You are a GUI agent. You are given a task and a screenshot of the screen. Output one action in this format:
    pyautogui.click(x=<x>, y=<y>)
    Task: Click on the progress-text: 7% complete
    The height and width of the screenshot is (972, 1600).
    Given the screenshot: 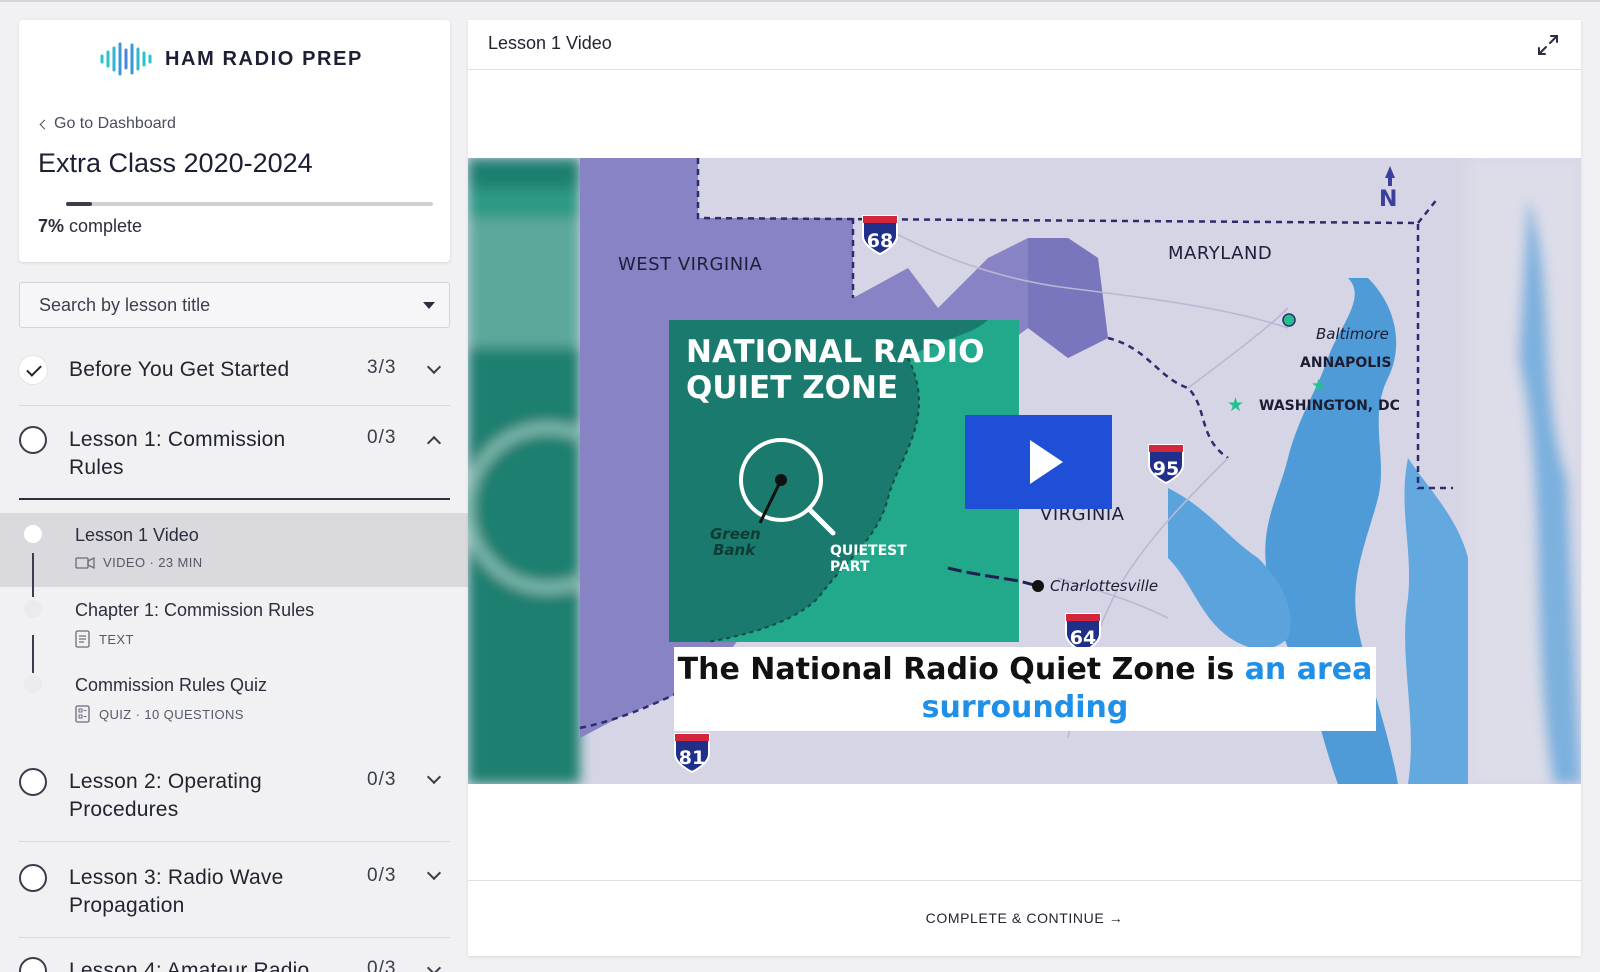 What is the action you would take?
    pyautogui.click(x=90, y=226)
    